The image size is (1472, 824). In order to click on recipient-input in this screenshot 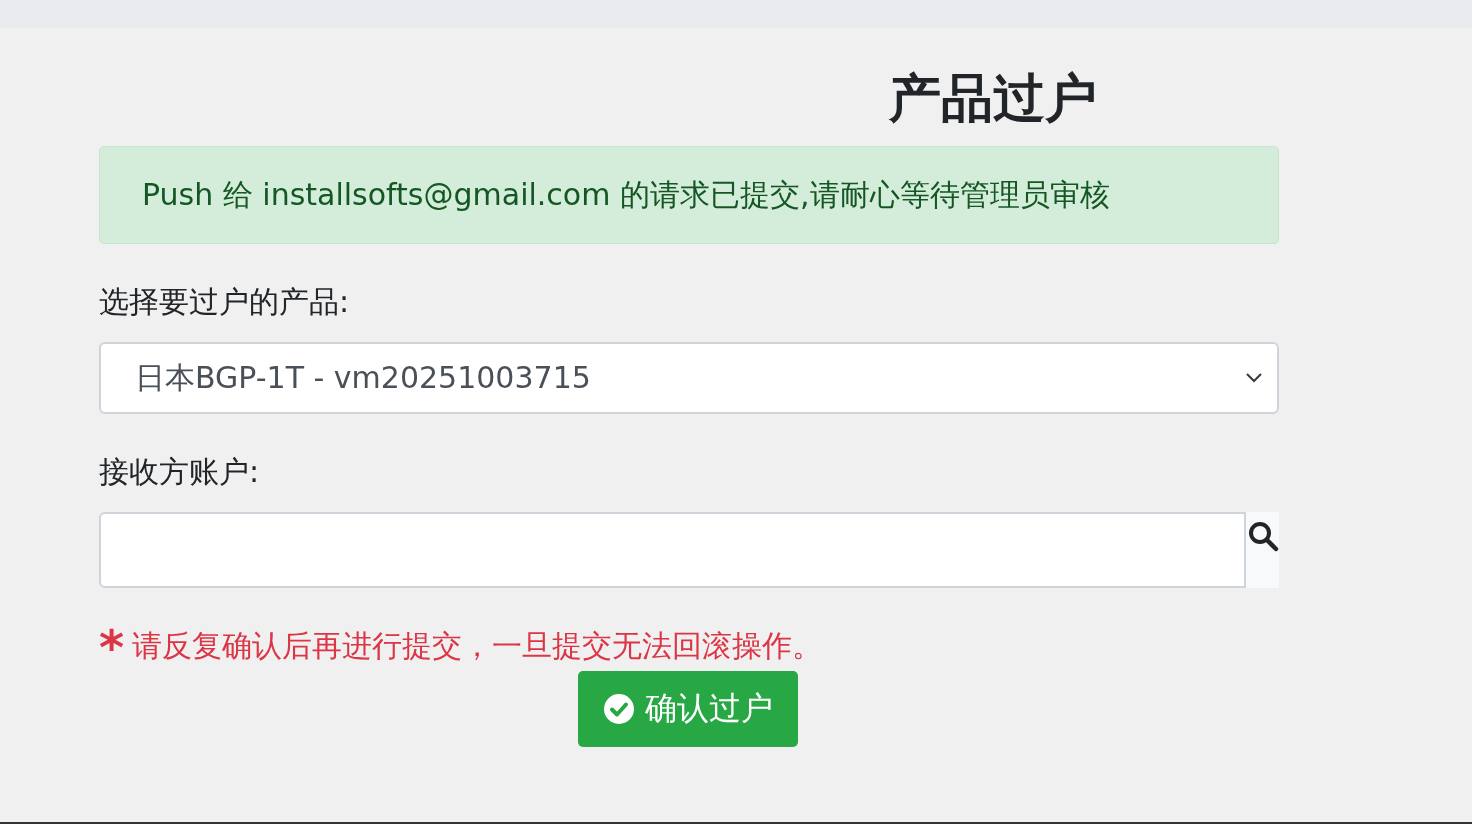, I will do `click(672, 550)`.